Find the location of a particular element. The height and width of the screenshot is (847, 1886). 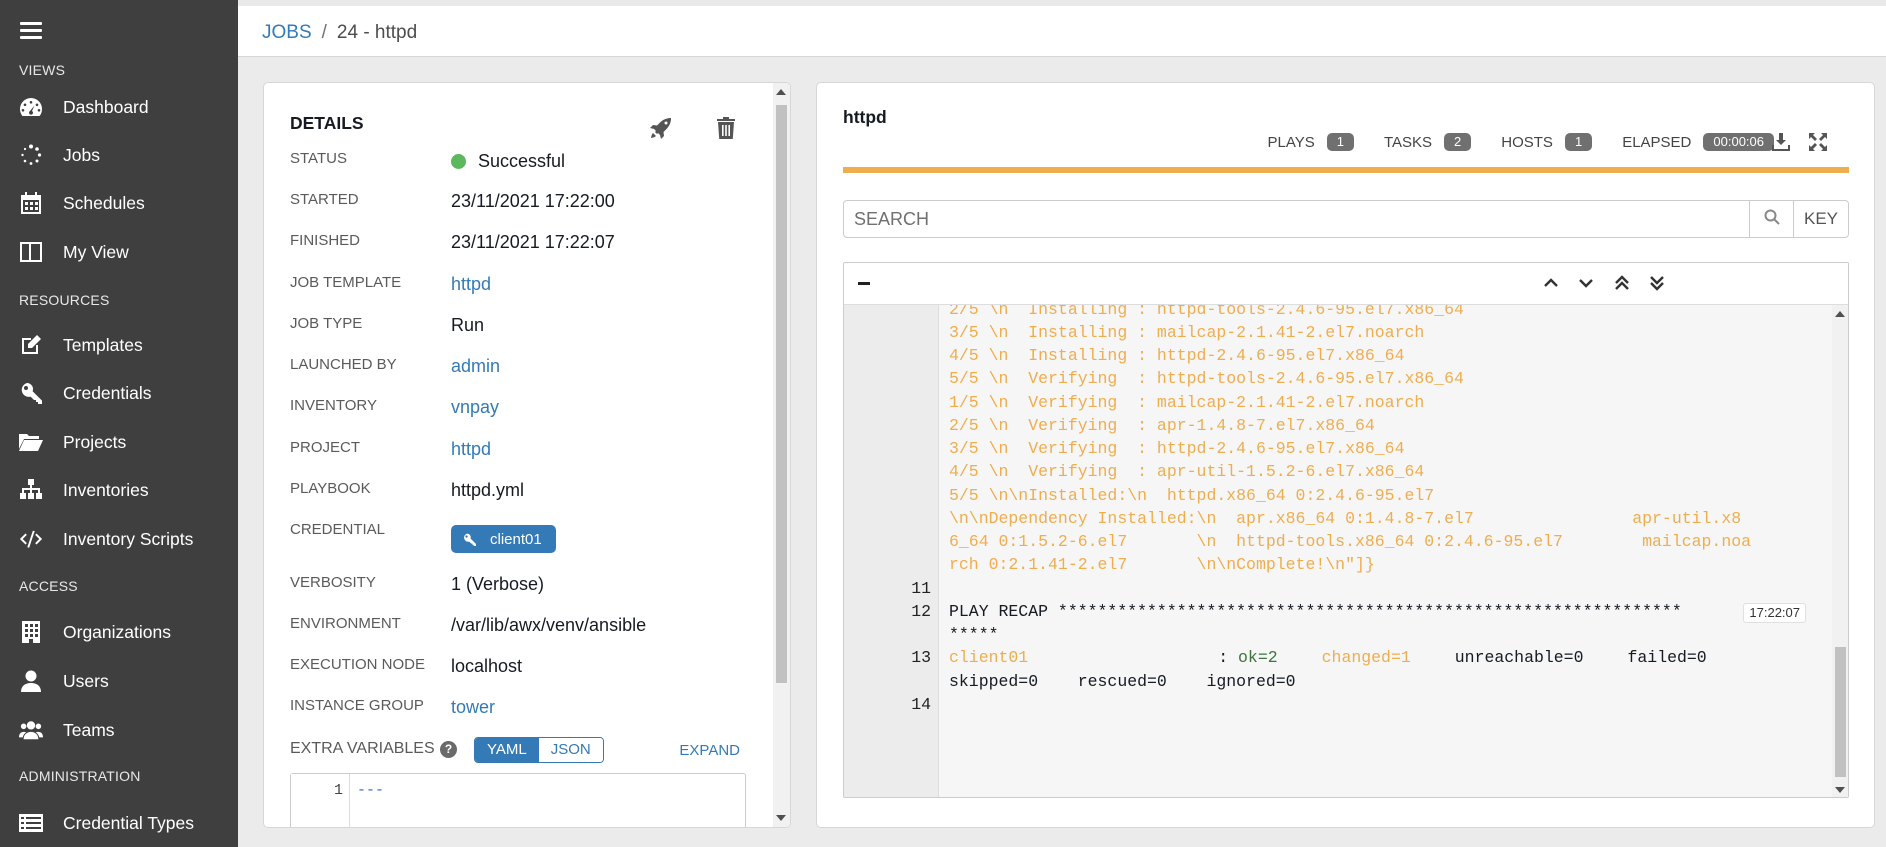

sidebar-item-label: My View is located at coordinates (96, 251).